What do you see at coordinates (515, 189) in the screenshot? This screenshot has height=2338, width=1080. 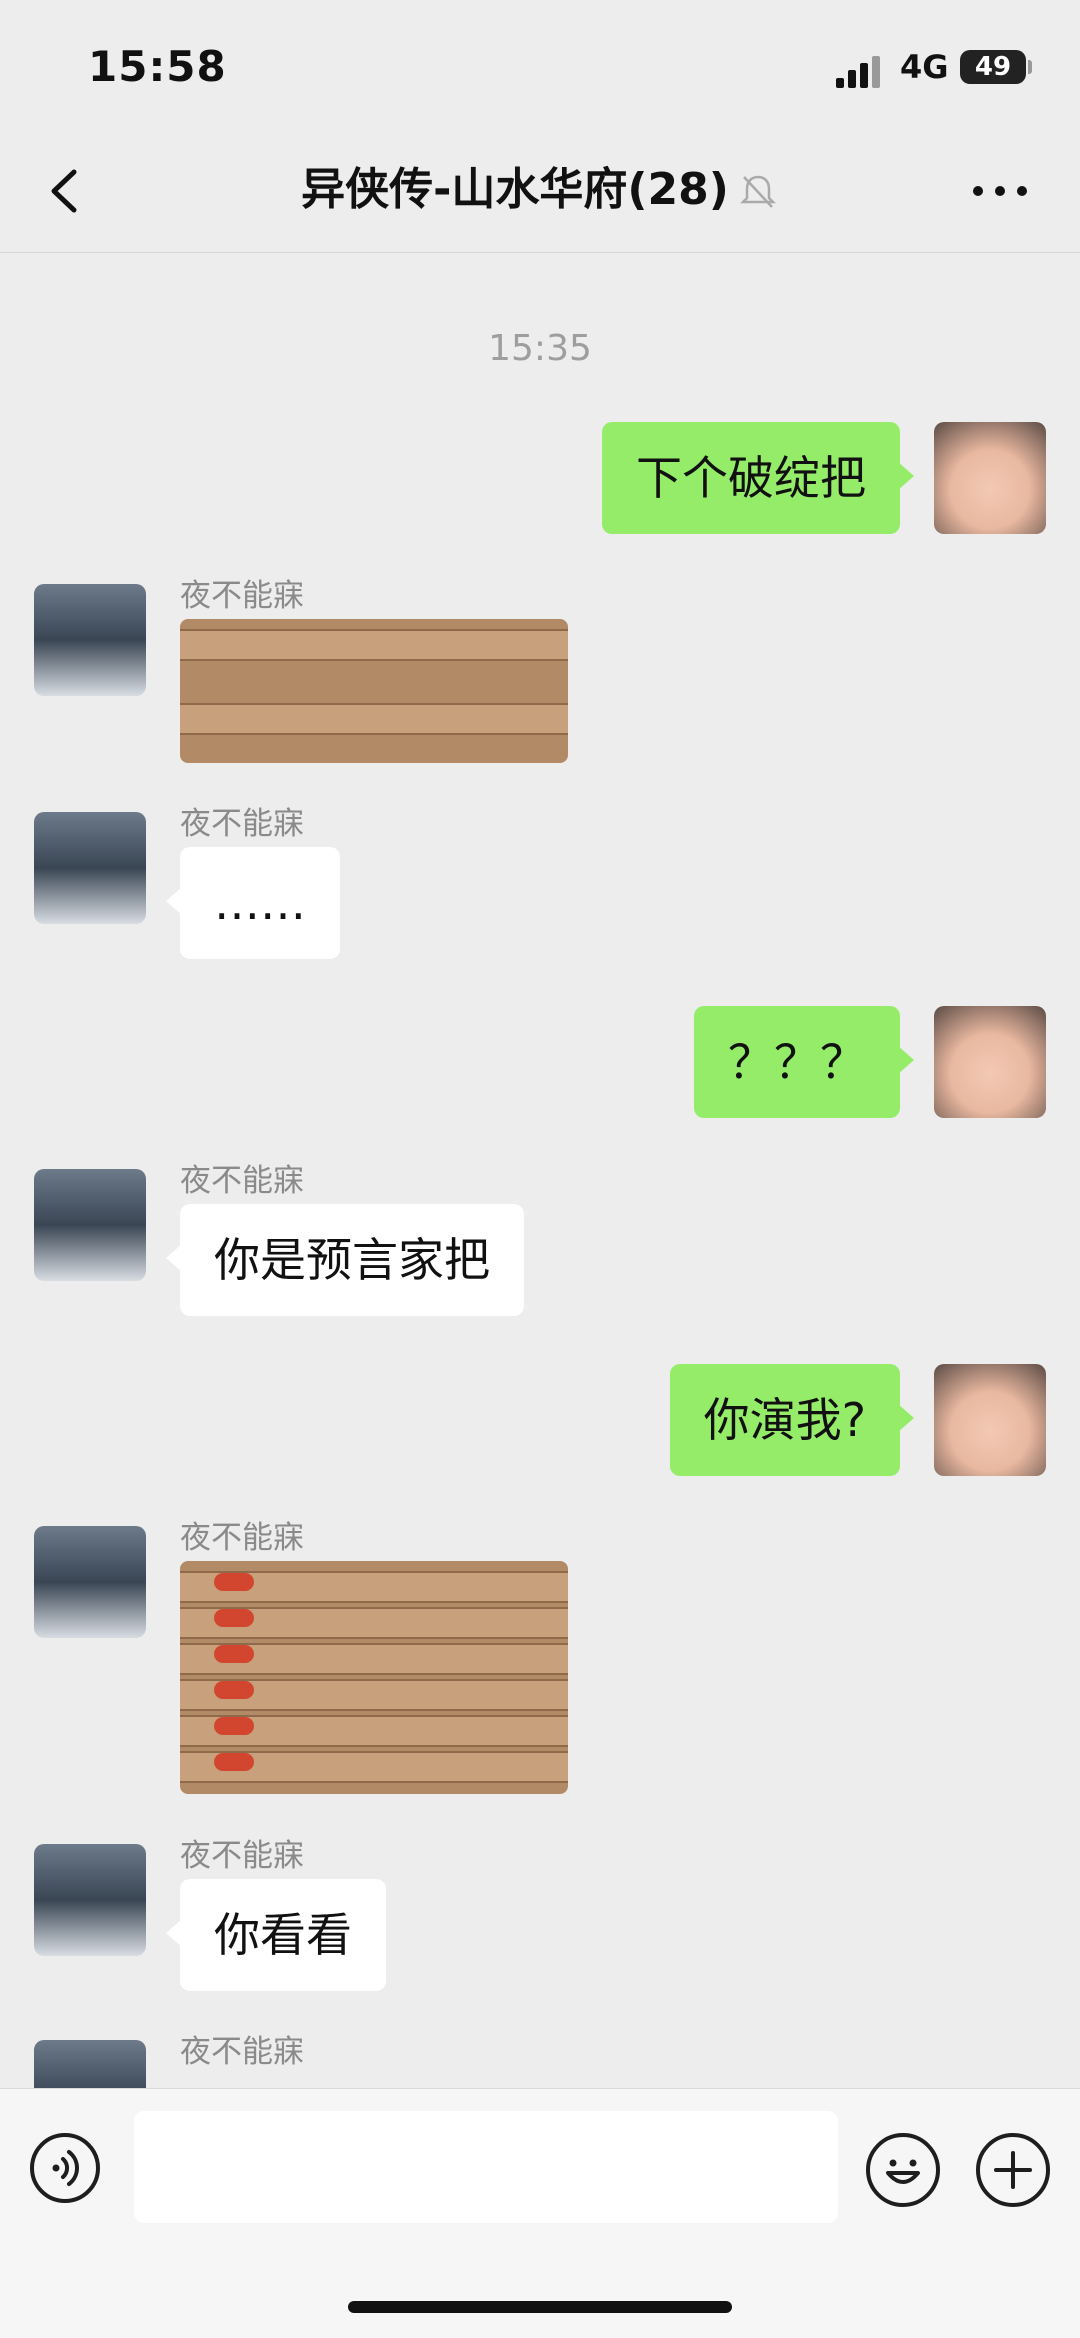 I see `chat-title-text: 异侠传-山水华府(28)` at bounding box center [515, 189].